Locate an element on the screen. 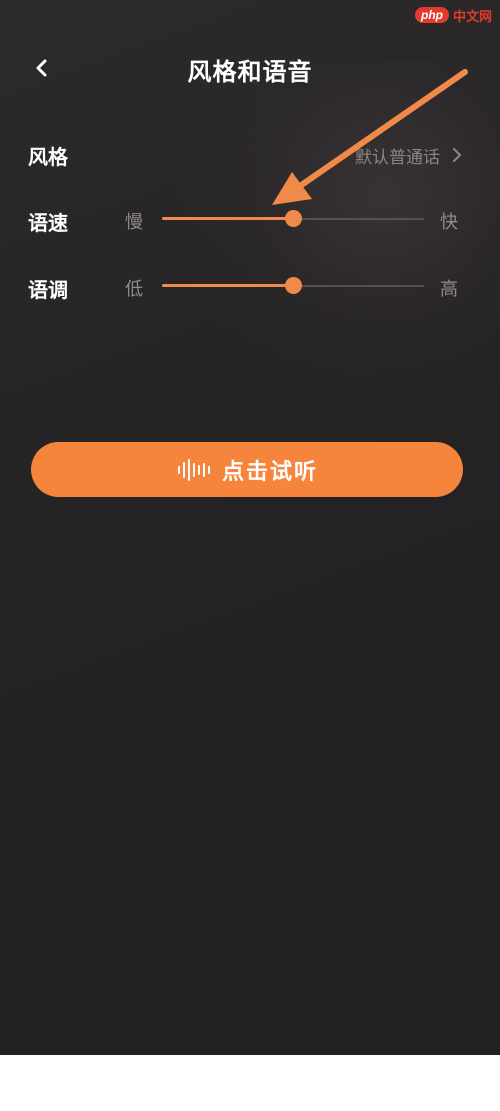 This screenshot has width=500, height=1111. style-label: 风格 is located at coordinates (48, 157).